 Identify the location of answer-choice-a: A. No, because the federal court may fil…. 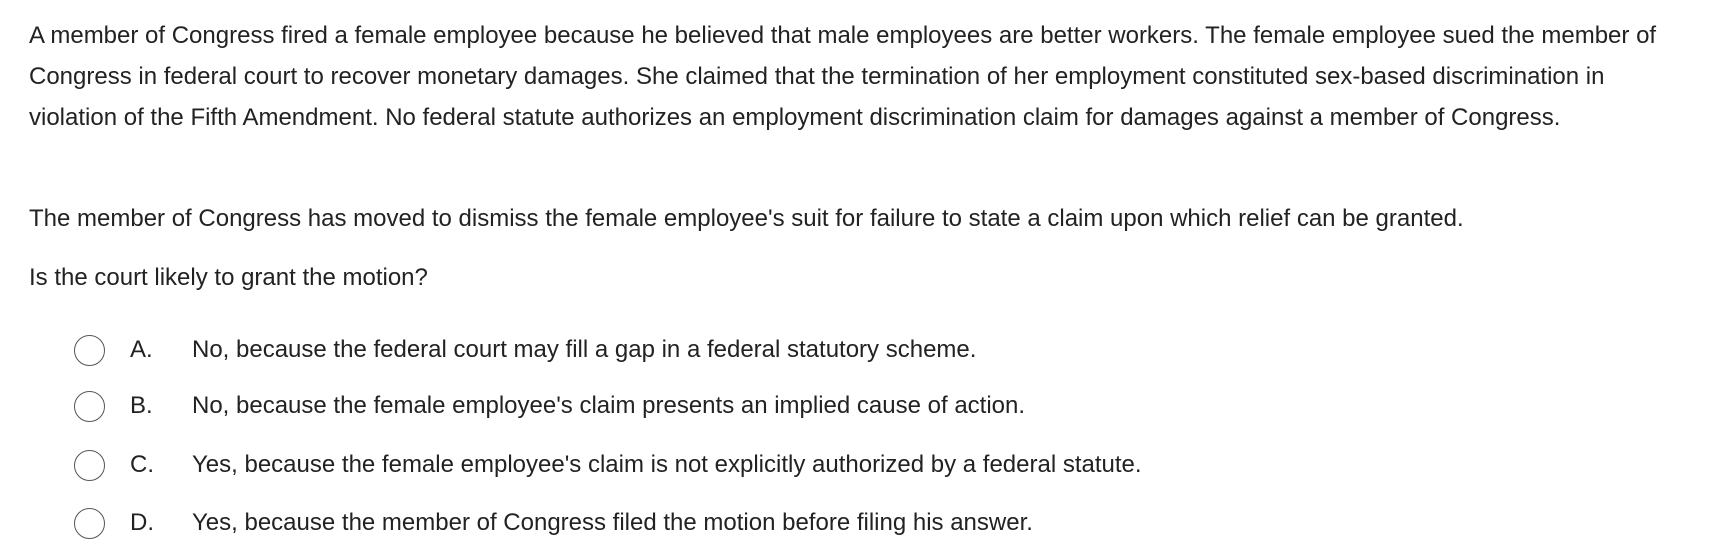
(525, 350).